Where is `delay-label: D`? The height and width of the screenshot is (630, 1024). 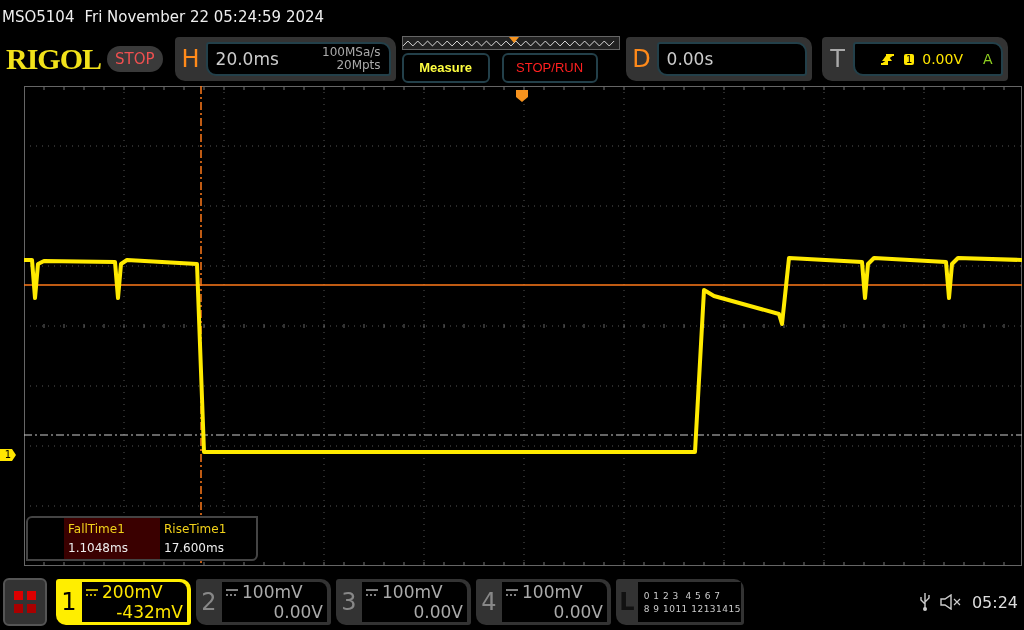 delay-label: D is located at coordinates (641, 59).